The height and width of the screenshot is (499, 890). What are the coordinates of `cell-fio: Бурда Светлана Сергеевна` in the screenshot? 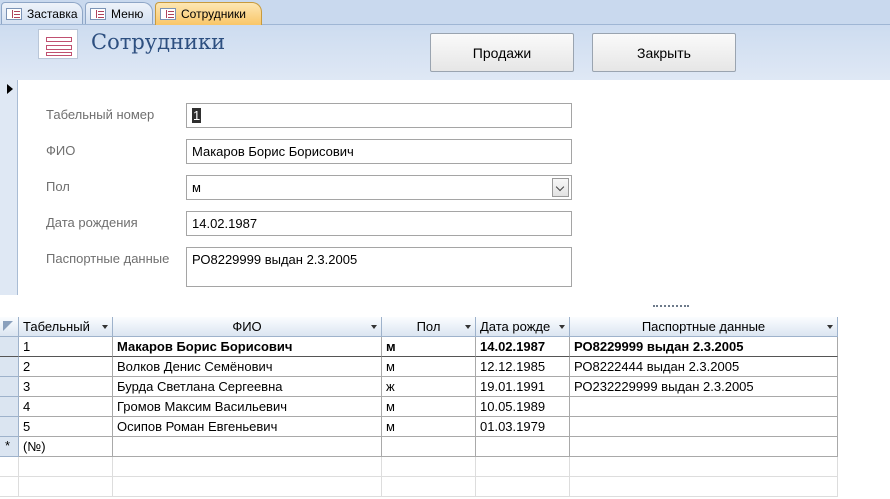 It's located at (247, 387).